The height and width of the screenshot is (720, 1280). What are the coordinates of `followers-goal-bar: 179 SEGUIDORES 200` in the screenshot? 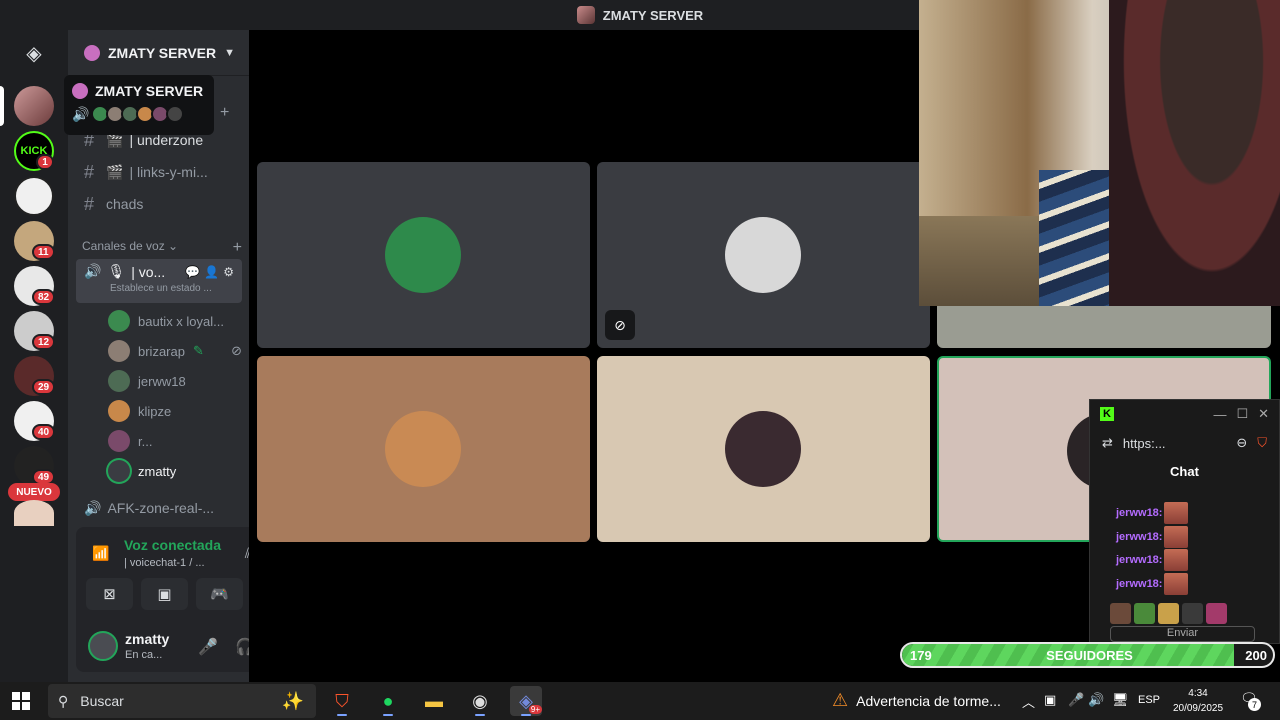 It's located at (1087, 655).